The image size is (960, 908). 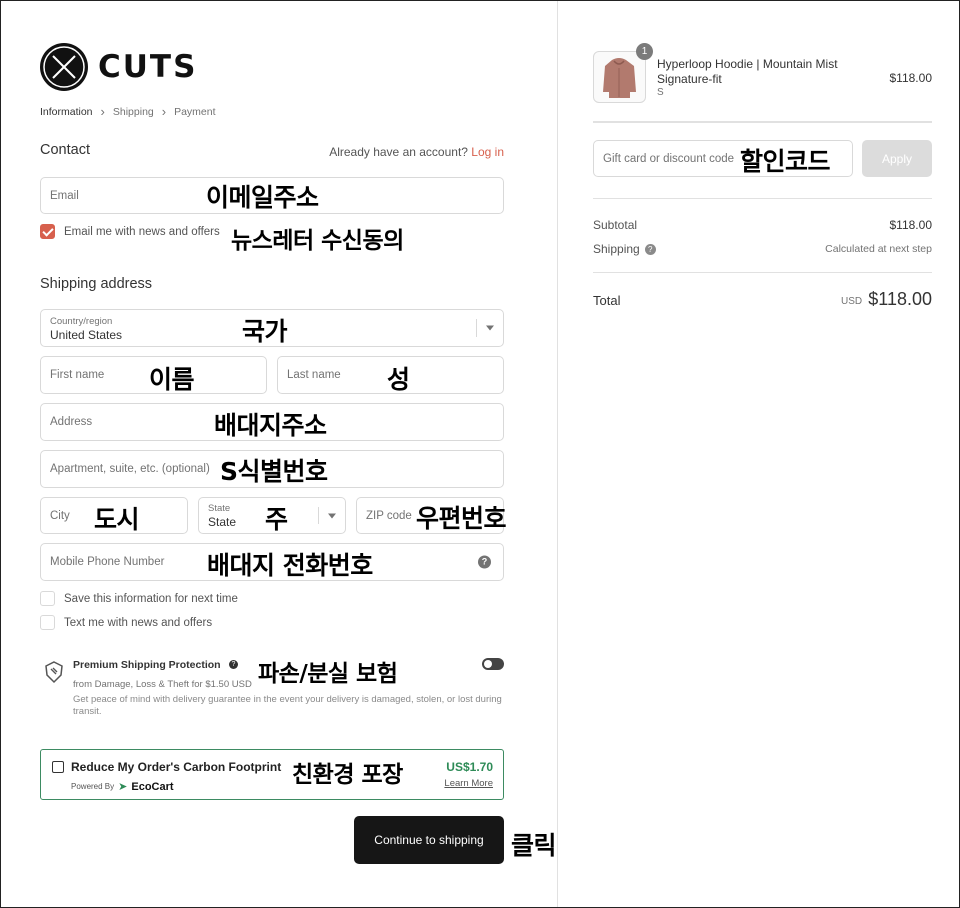 I want to click on discount-placeholder: Gift card or discount code, so click(x=669, y=159).